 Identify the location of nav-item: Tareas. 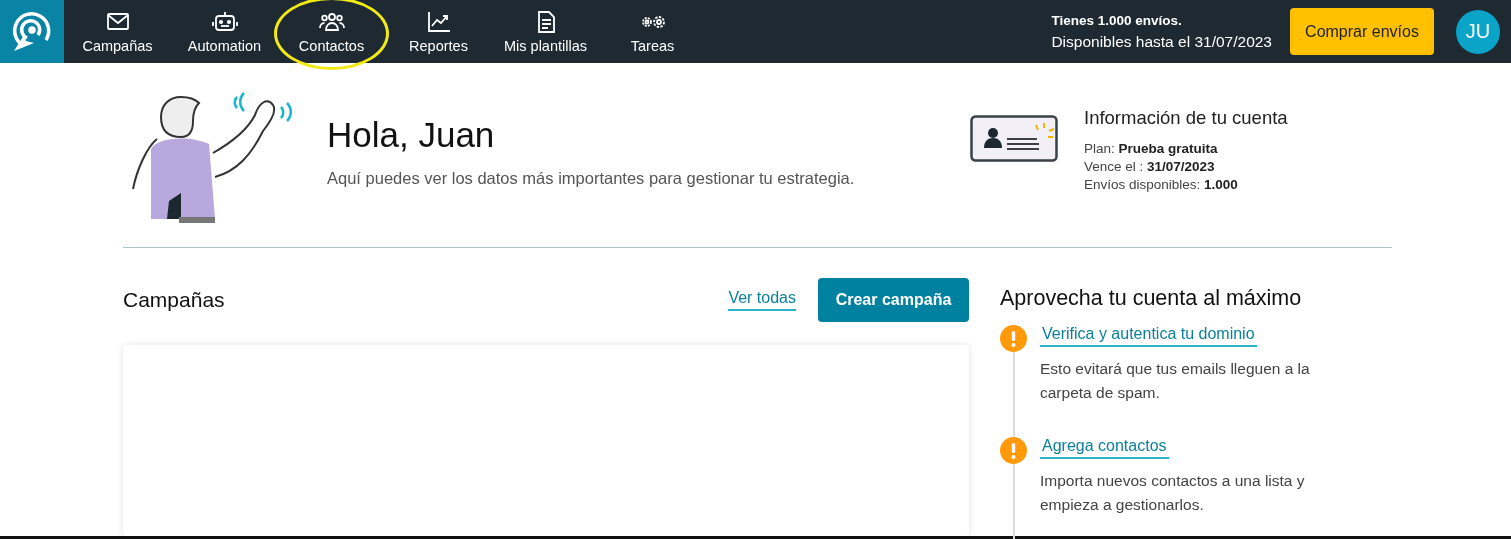
(652, 31).